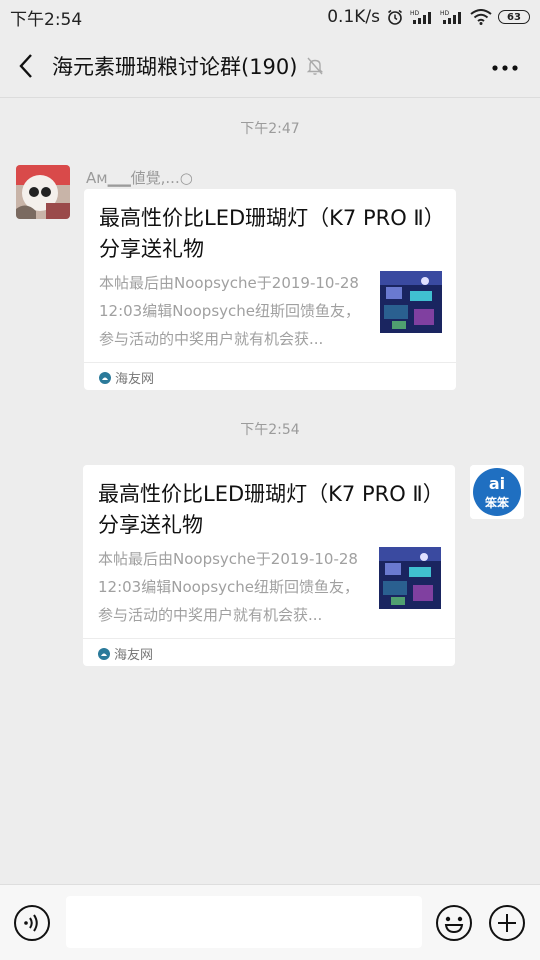 This screenshot has width=540, height=960. What do you see at coordinates (46, 19) in the screenshot?
I see `status-time: 下午2:54` at bounding box center [46, 19].